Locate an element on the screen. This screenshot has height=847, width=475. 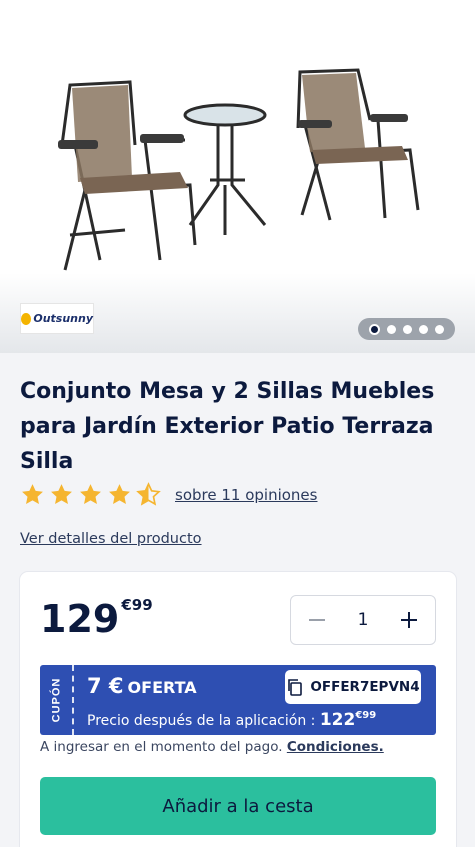
coupon-side-label: CUPÓN is located at coordinates (57, 700).